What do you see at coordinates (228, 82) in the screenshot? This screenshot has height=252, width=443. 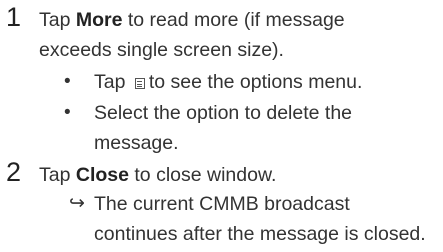 I see `bullet-1-text: Tap to see the options menu.` at bounding box center [228, 82].